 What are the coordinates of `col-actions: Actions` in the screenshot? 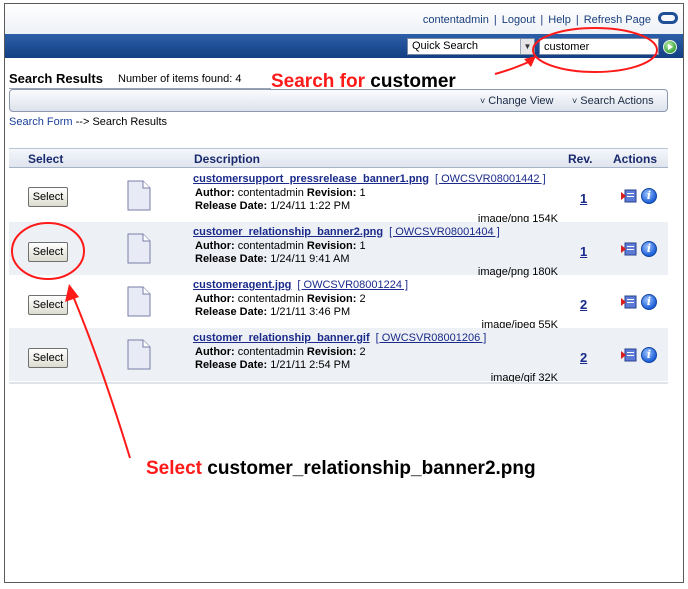 It's located at (635, 159).